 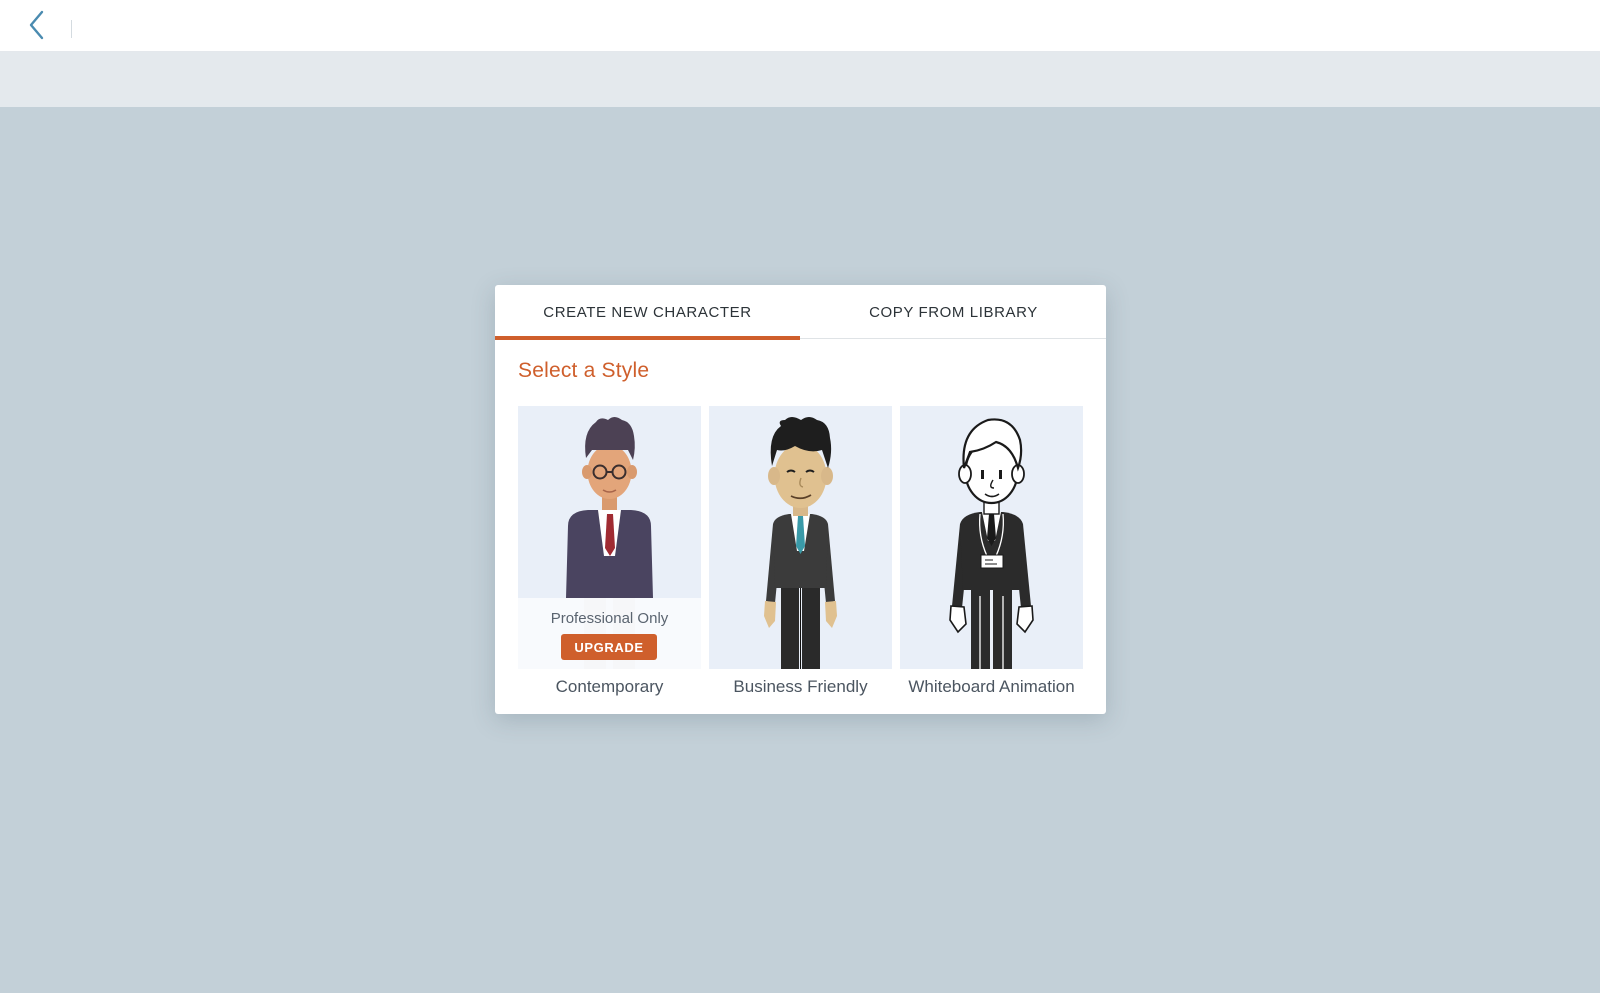 What do you see at coordinates (991, 686) in the screenshot?
I see `style-label-whiteboard-animation: Whiteboard Animation` at bounding box center [991, 686].